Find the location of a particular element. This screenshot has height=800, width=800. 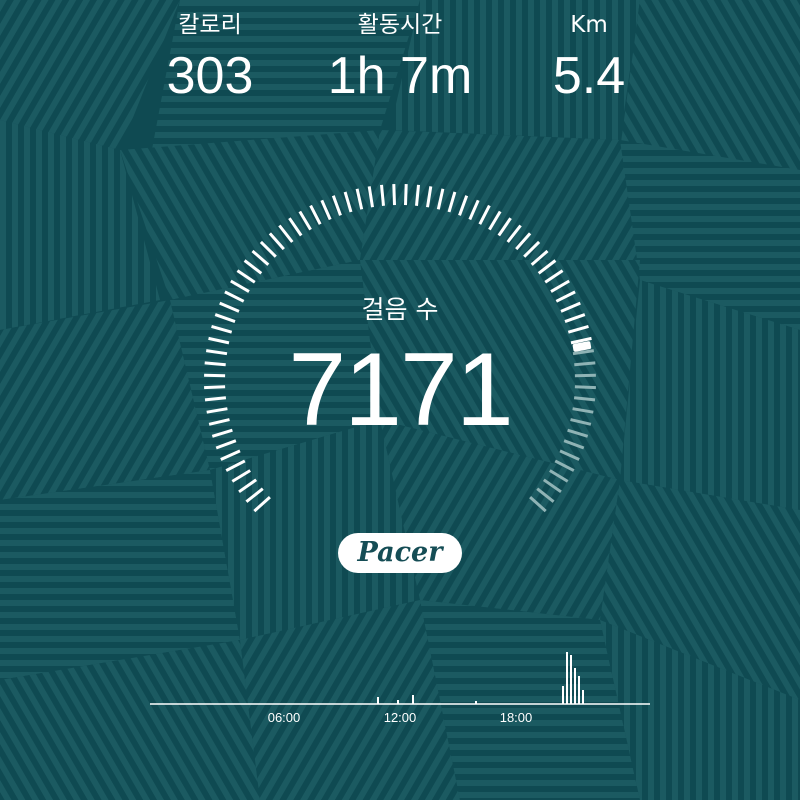

activity-timeline is located at coordinates (400, 678).